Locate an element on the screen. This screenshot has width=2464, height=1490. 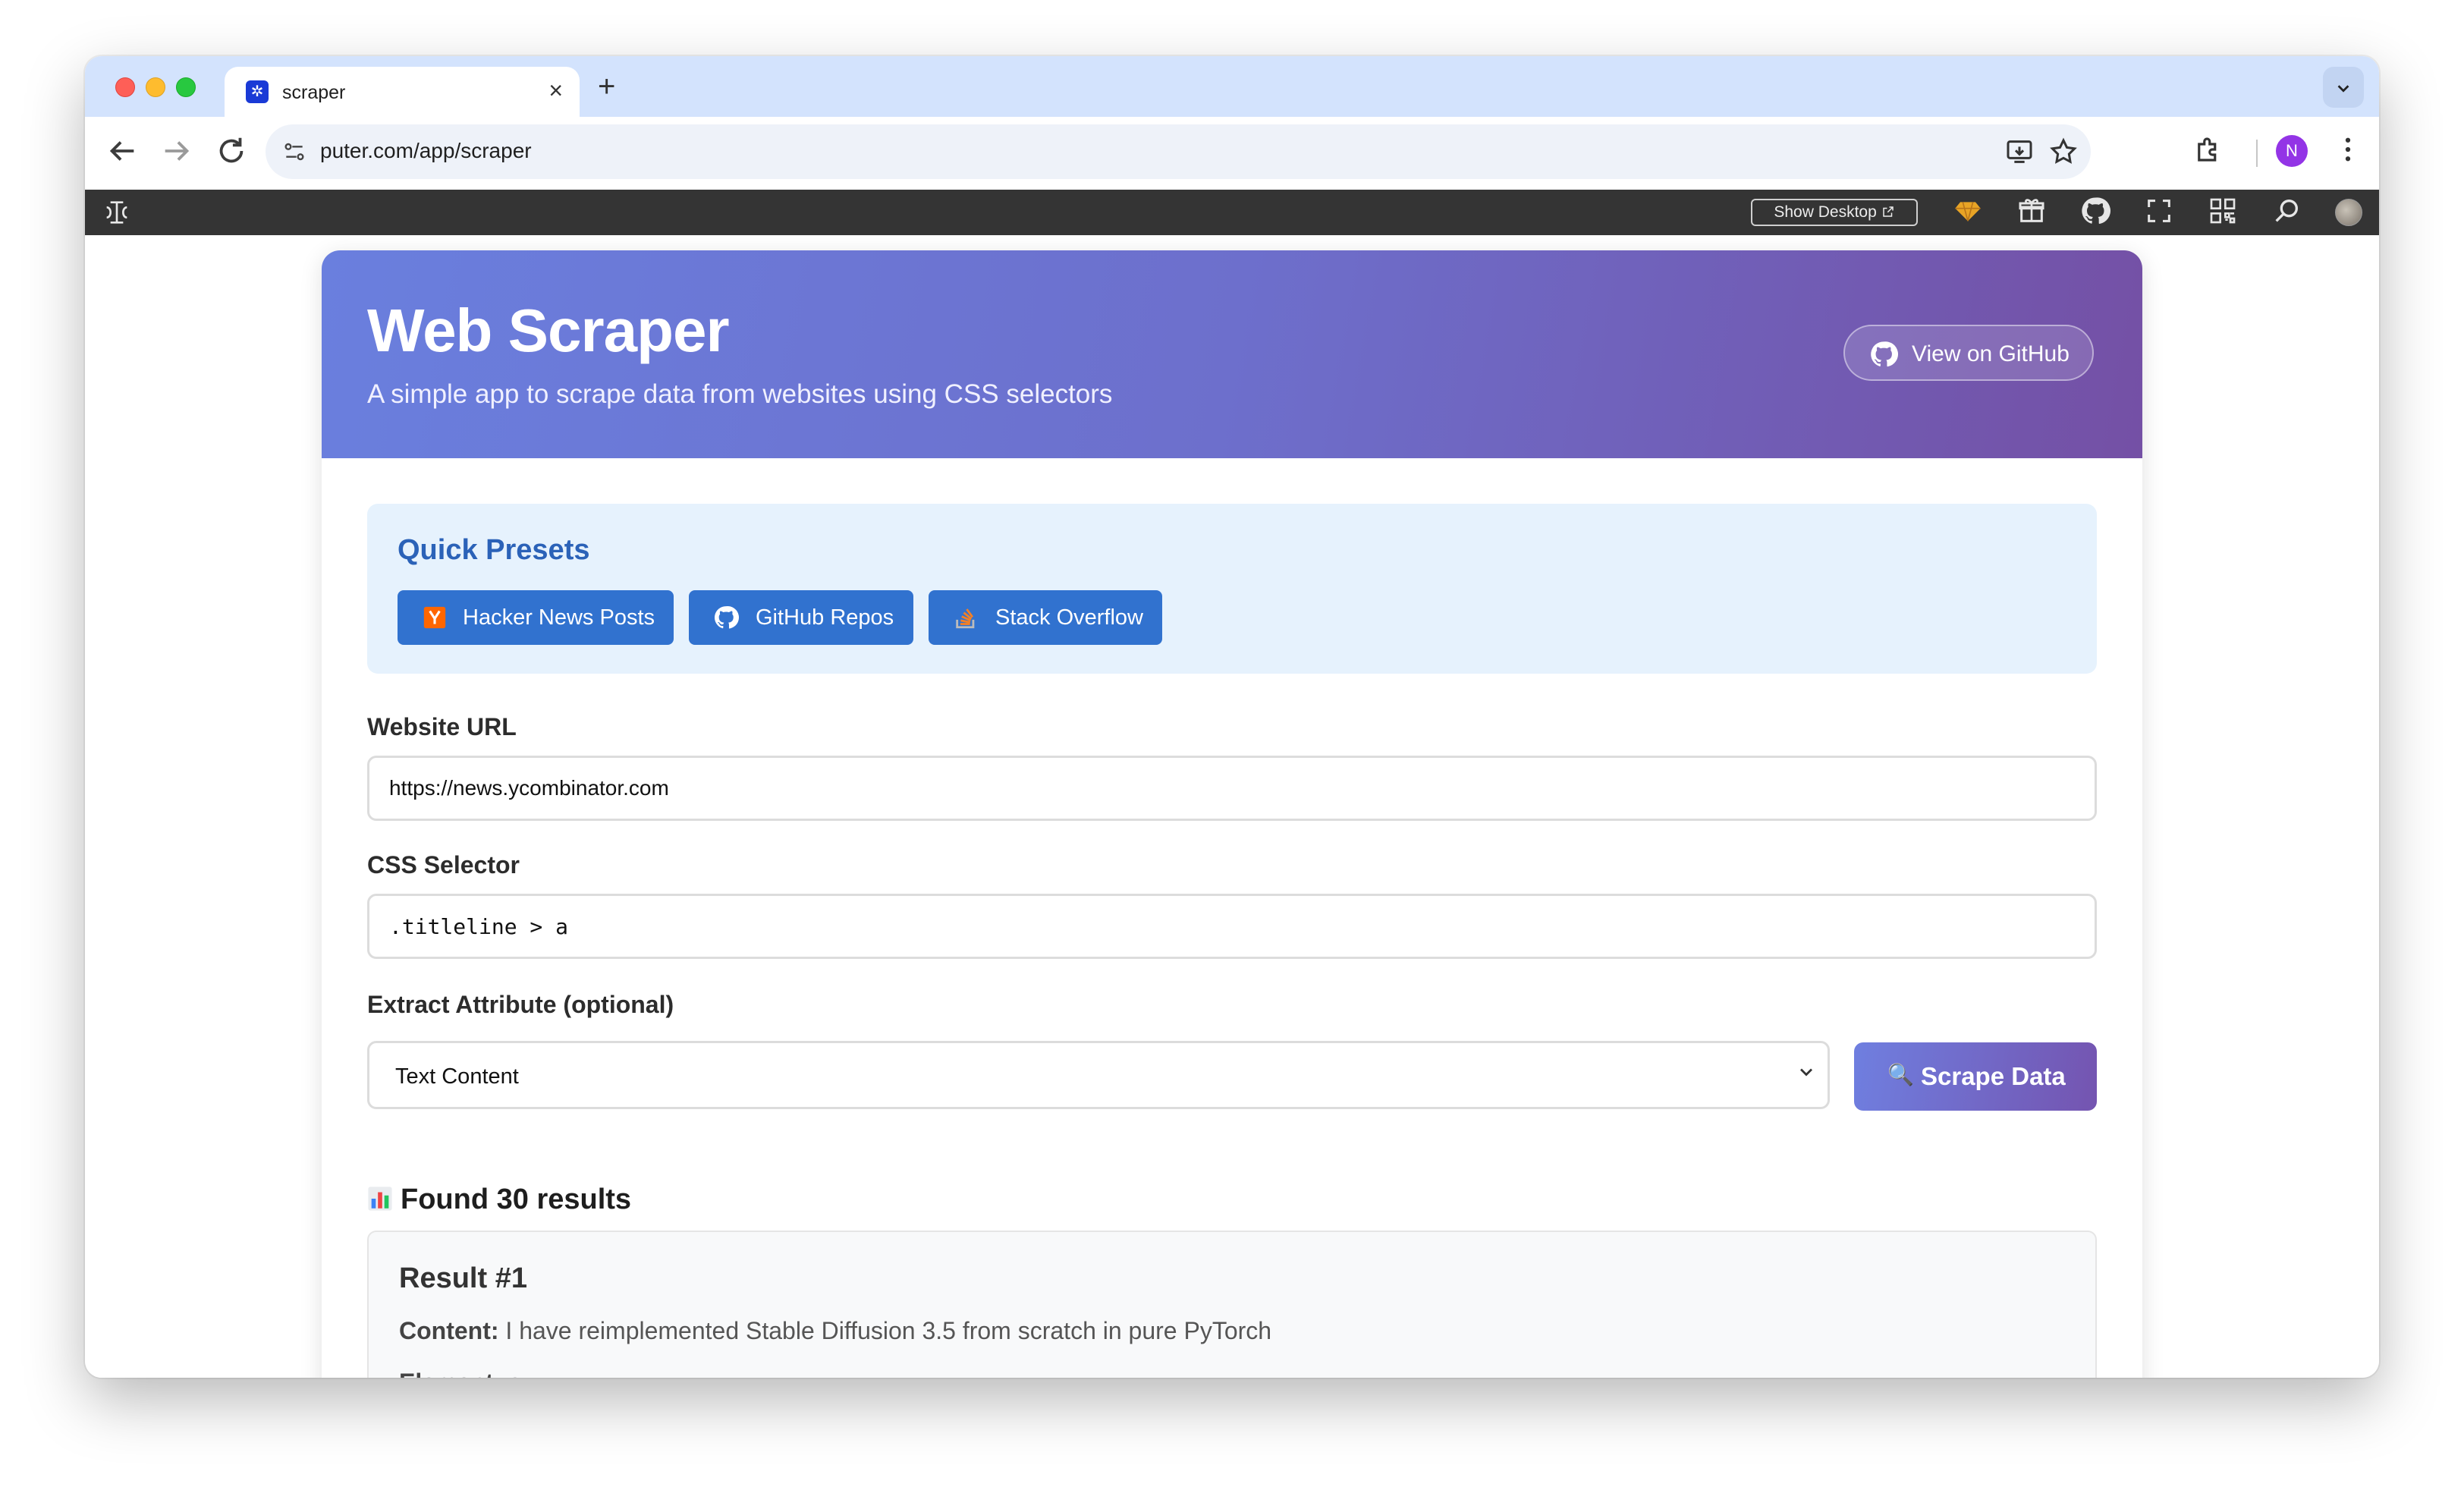
css-selector-label: CSS Selector is located at coordinates (443, 865).